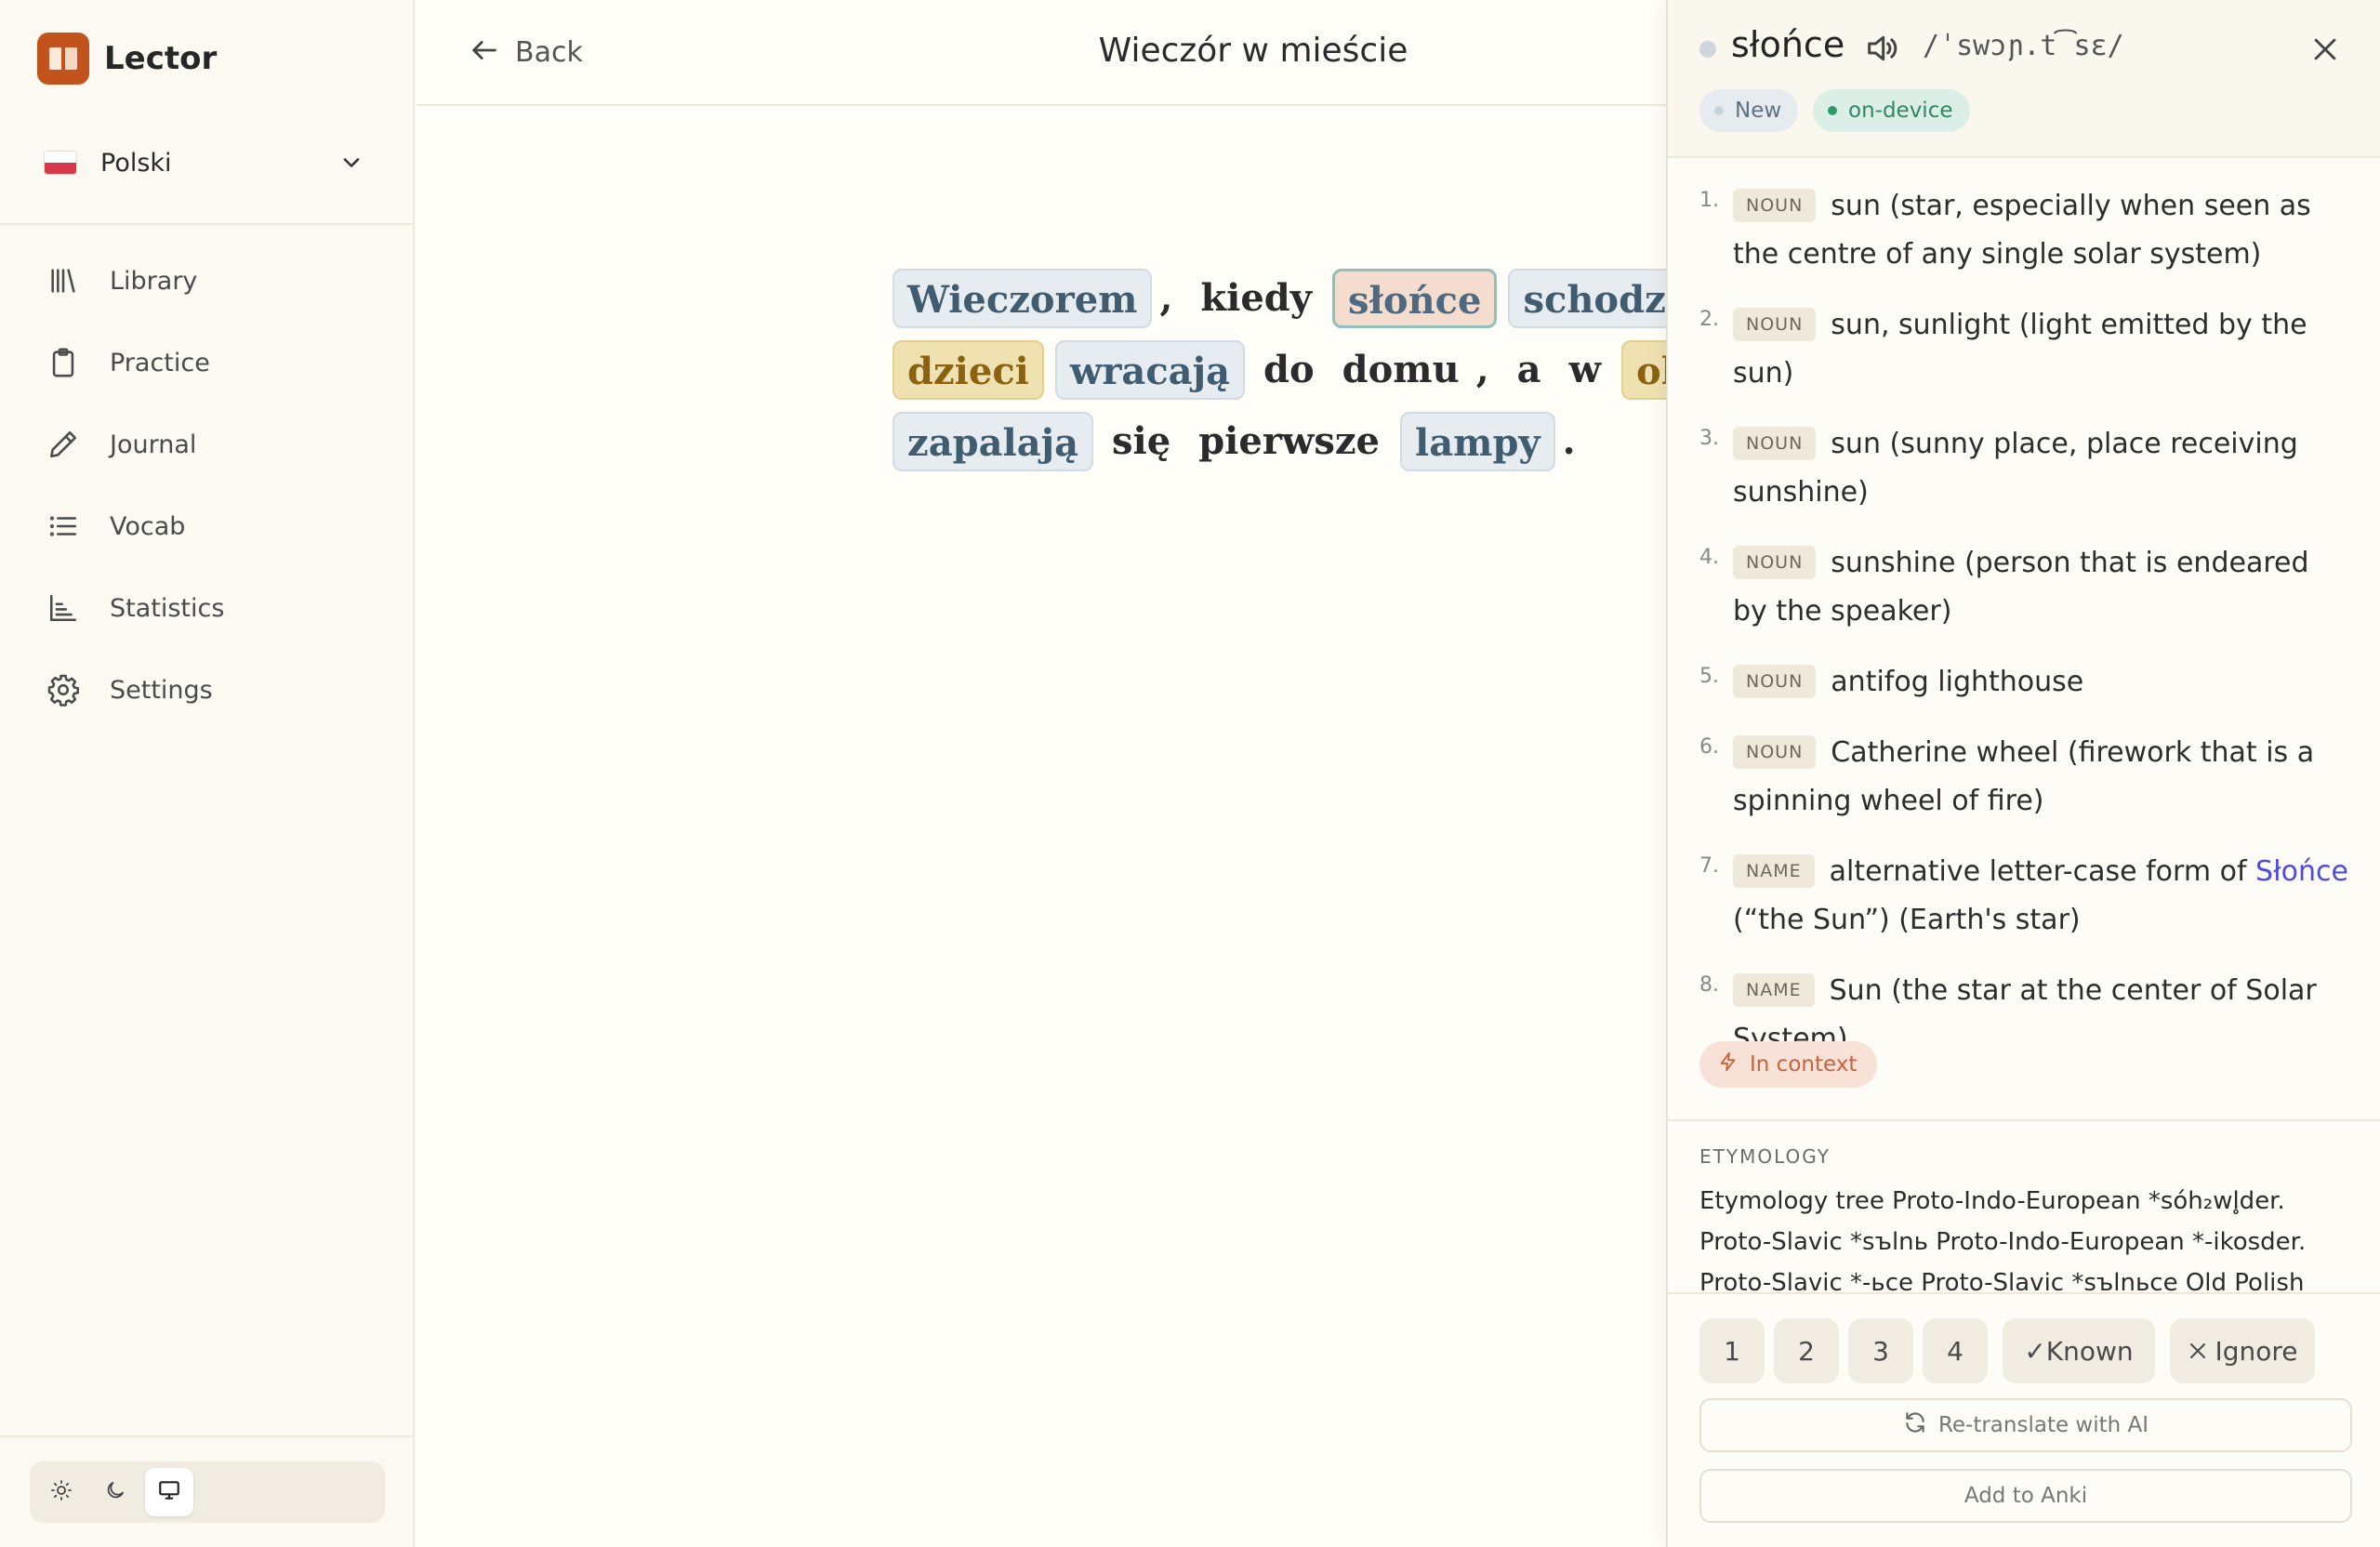 The image size is (2380, 1547). Describe the element at coordinates (1141, 441) in the screenshot. I see `word-token: się` at that location.